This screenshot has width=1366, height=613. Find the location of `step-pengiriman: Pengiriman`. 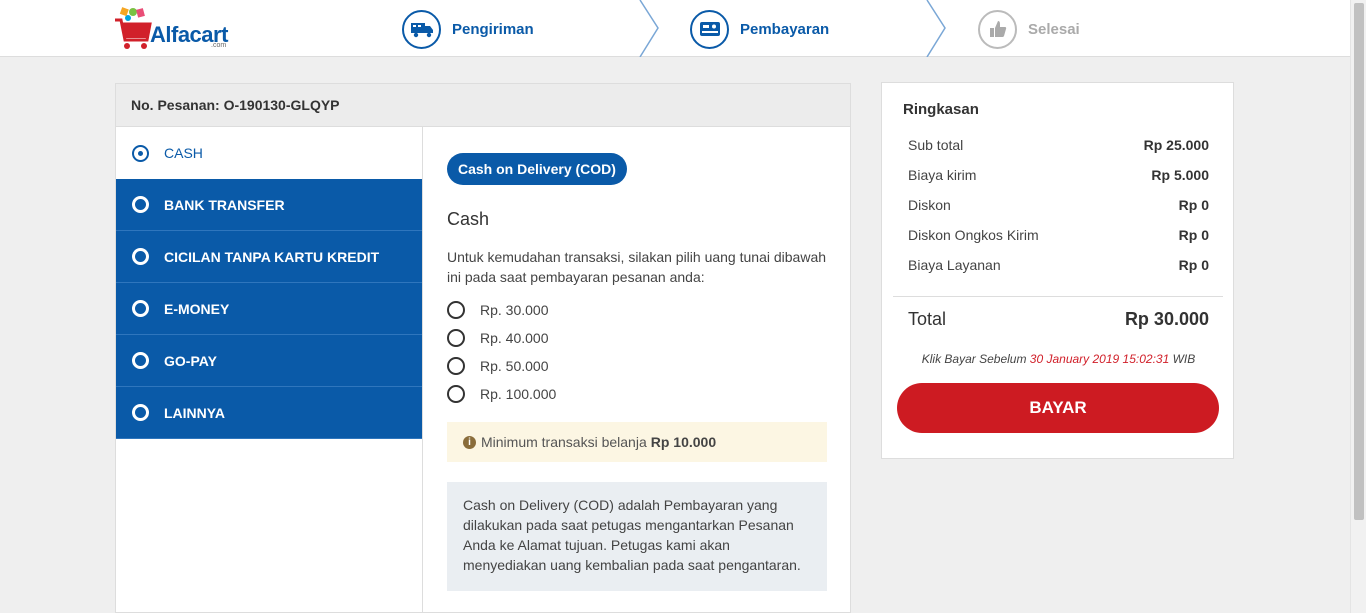

step-pengiriman: Pengiriman is located at coordinates (468, 29).